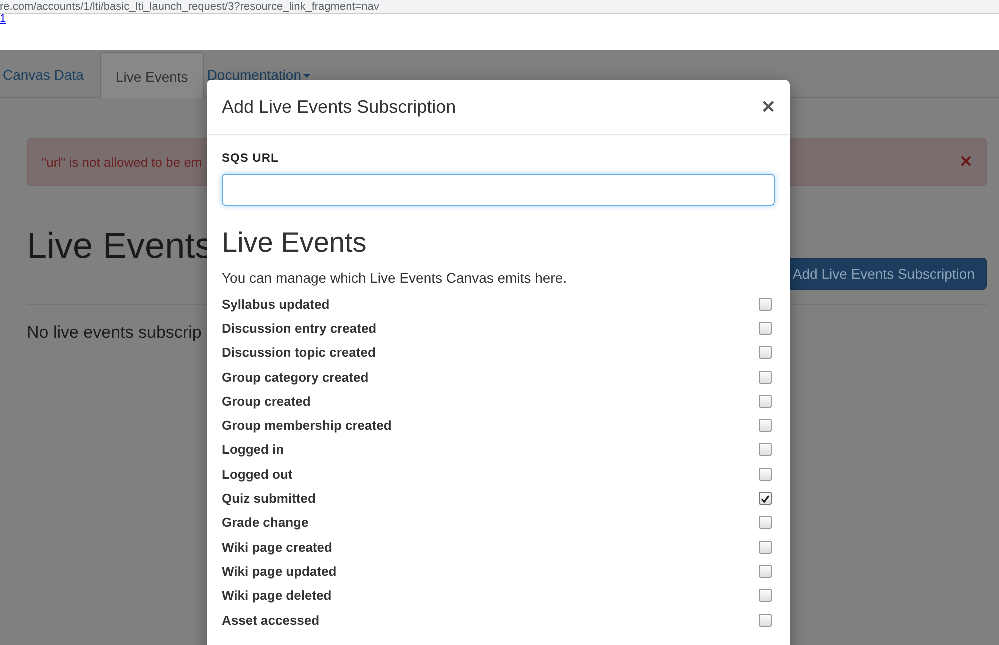 The width and height of the screenshot is (999, 645). What do you see at coordinates (279, 571) in the screenshot?
I see `event-label: Wiki page updated` at bounding box center [279, 571].